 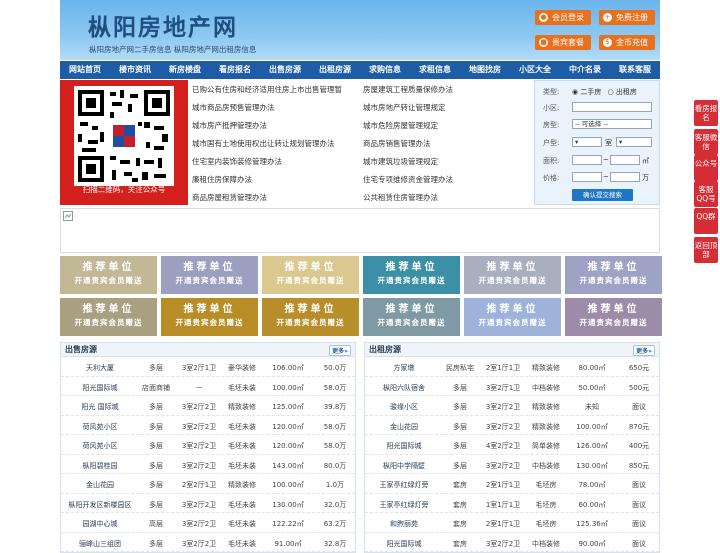 I want to click on hall-select: ▾, so click(x=634, y=142).